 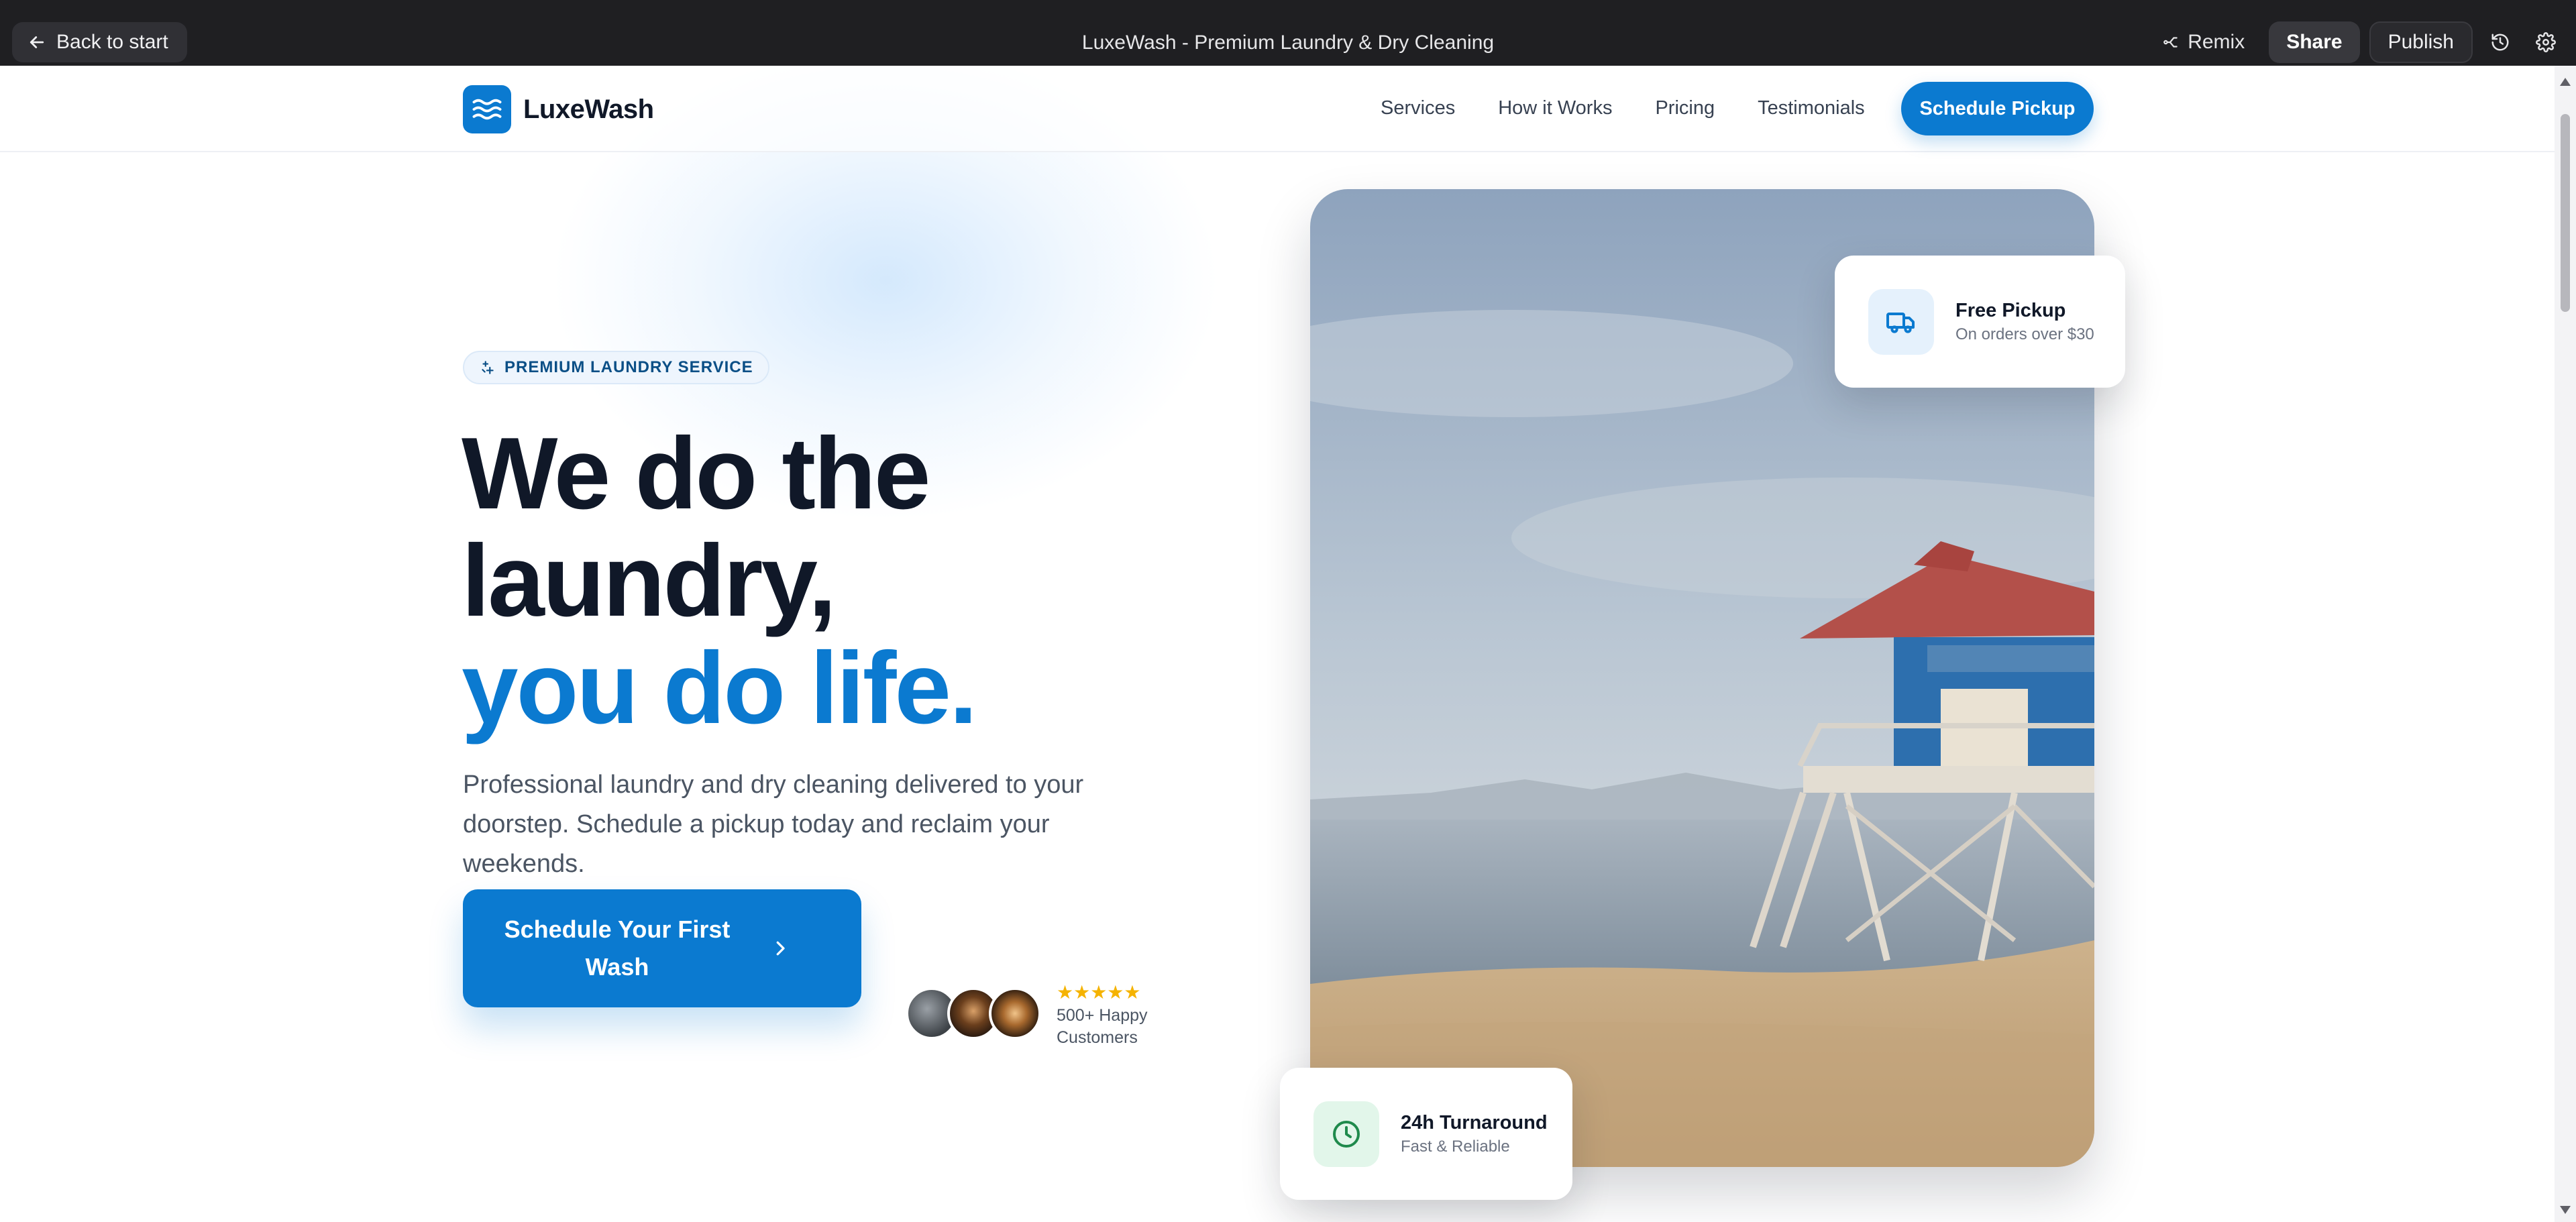 What do you see at coordinates (1102, 1026) in the screenshot?
I see `rating-text: 500+ Happy Customers` at bounding box center [1102, 1026].